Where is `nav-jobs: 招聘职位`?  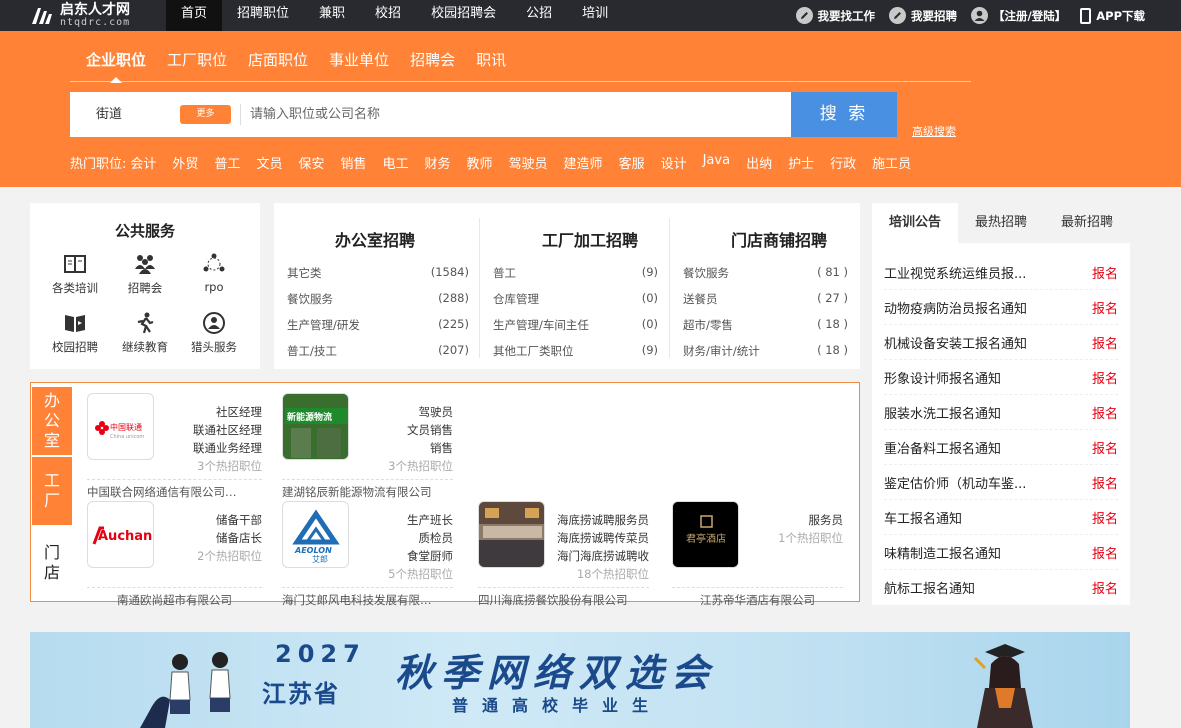
nav-jobs: 招聘职位 is located at coordinates (263, 15).